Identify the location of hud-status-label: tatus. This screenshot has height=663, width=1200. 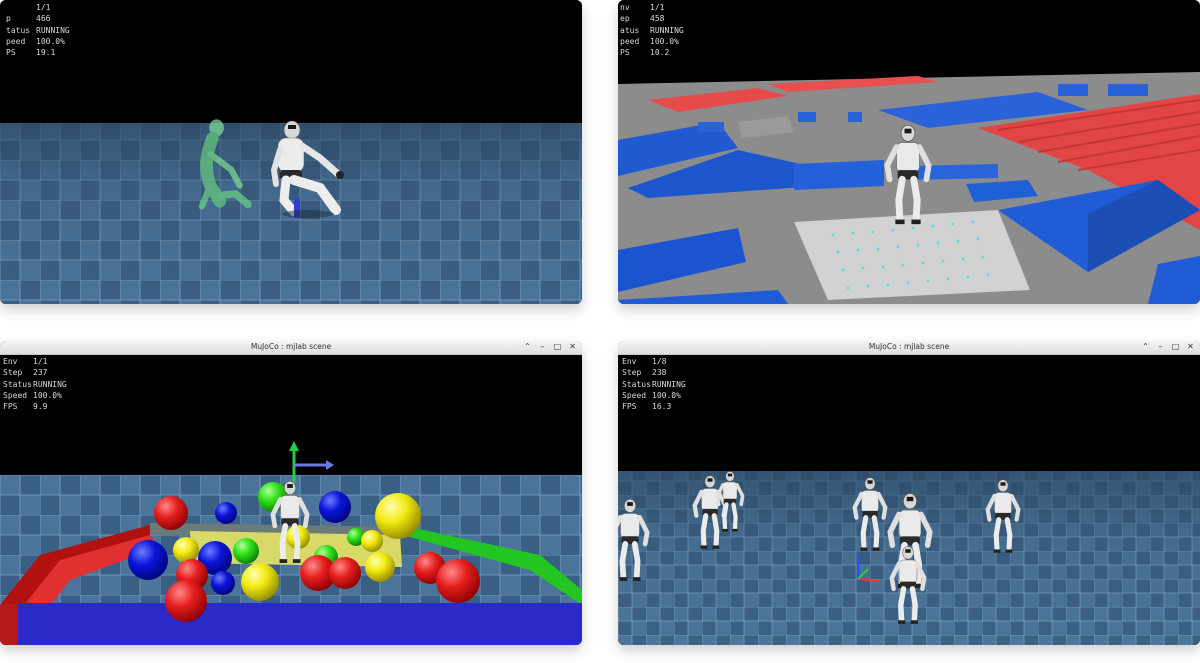
(18, 30).